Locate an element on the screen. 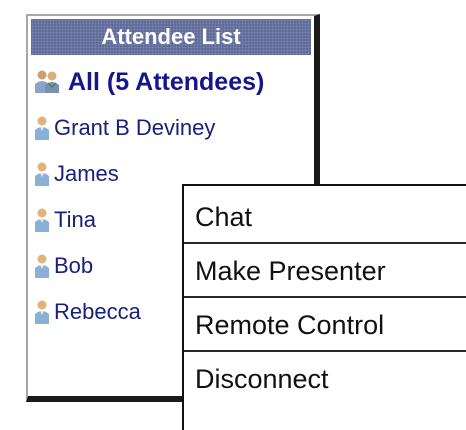  attendee-list-title: Attendee List is located at coordinates (171, 37).